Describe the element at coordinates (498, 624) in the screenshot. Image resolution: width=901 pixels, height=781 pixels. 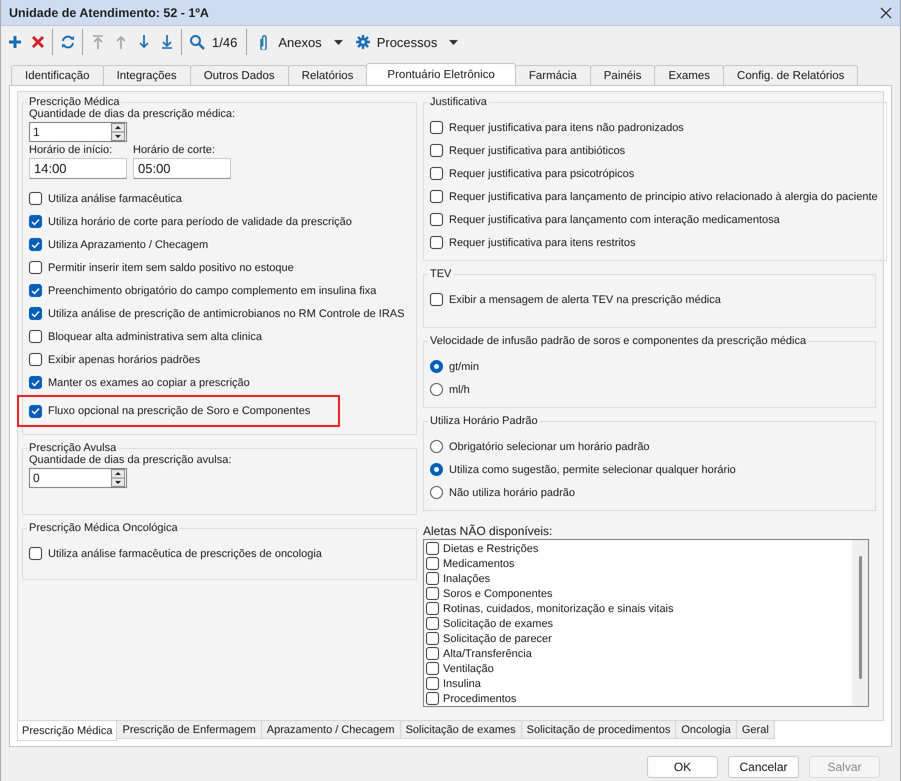
I see `checkbox-label: Solicitação de exames` at that location.